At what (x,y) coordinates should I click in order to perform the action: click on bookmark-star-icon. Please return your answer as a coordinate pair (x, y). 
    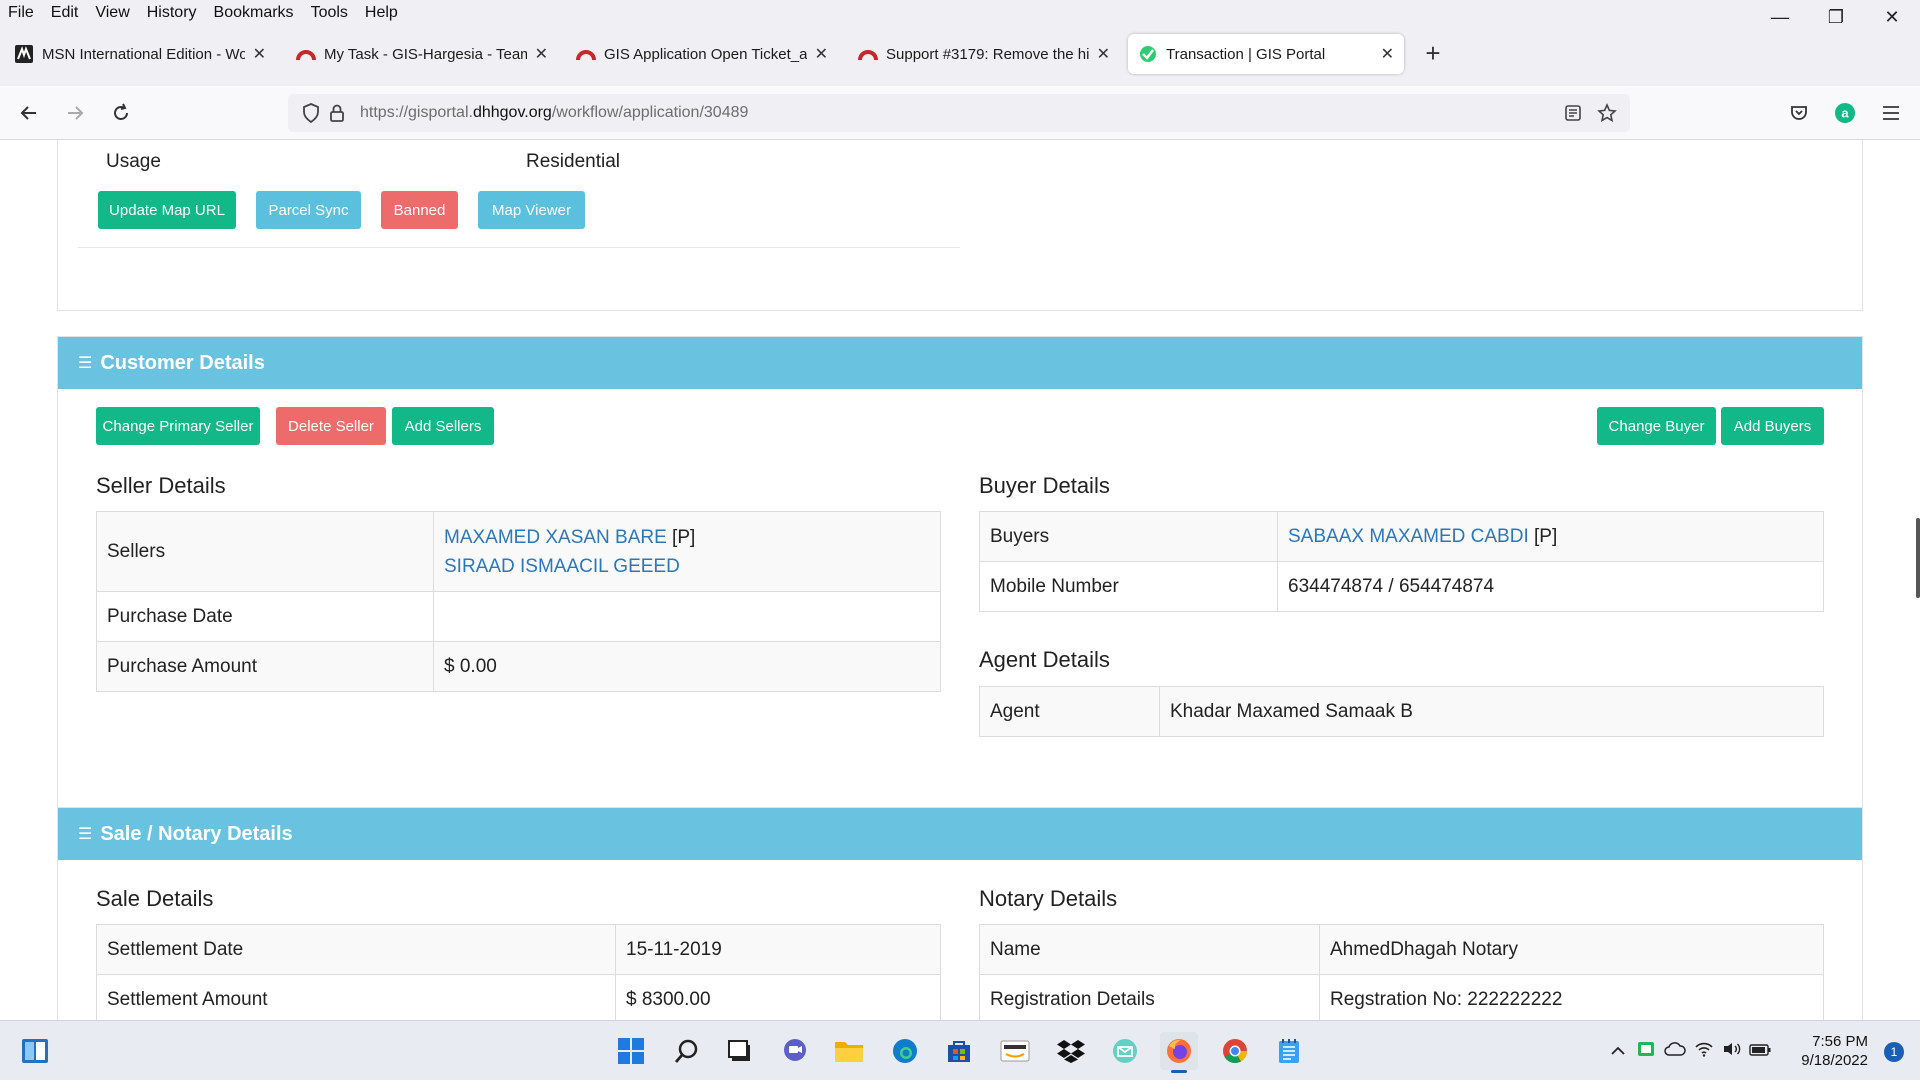
    Looking at the image, I should click on (1607, 113).